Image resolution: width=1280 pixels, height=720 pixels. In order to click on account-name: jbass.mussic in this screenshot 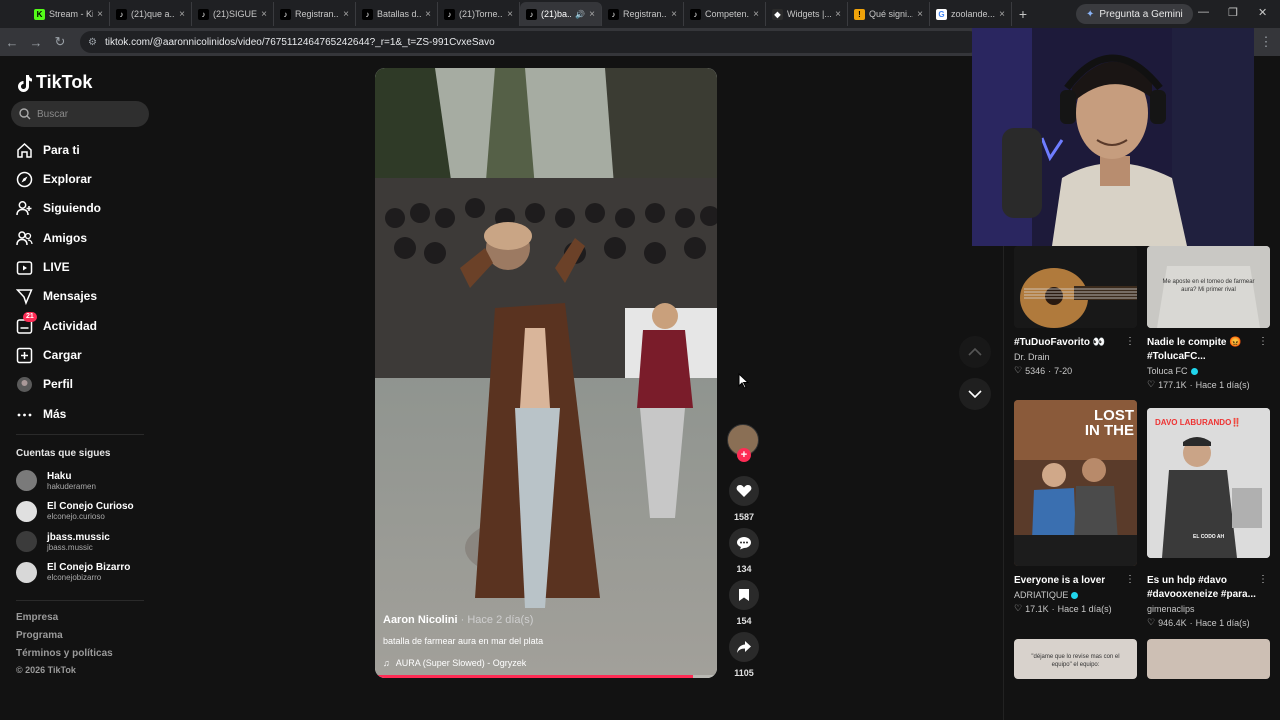, I will do `click(78, 537)`.